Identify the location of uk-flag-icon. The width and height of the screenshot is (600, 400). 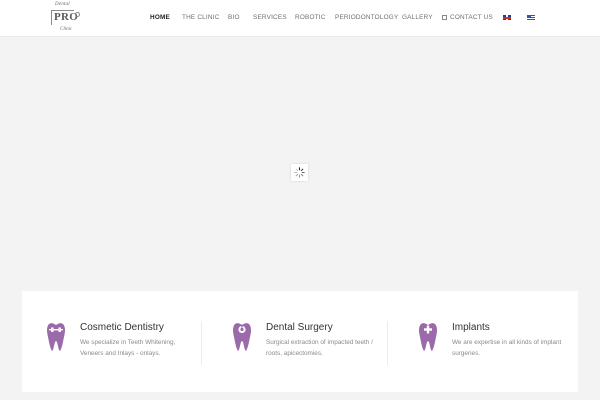
(507, 17).